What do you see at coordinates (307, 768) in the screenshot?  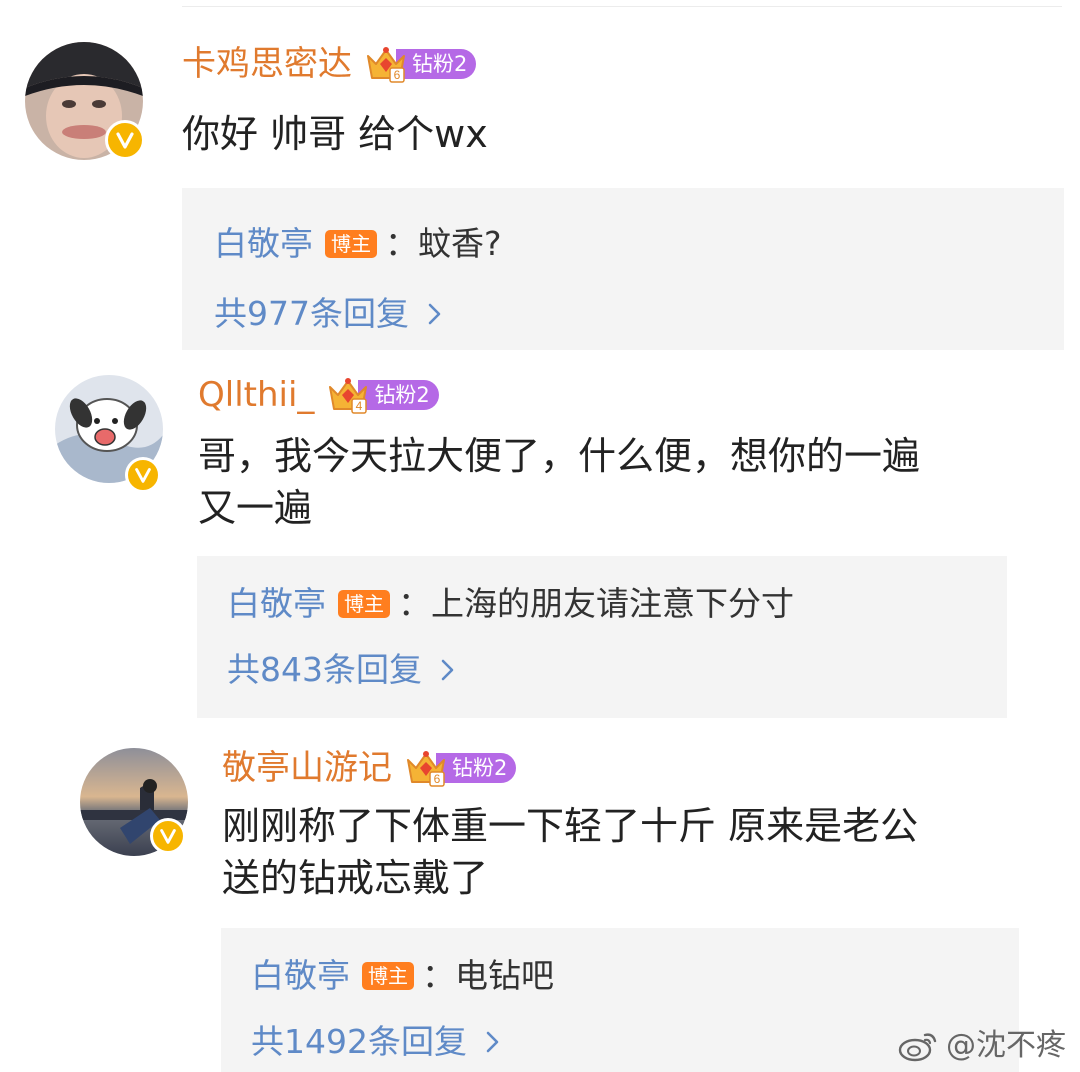 I see `username: 敬亭山游记` at bounding box center [307, 768].